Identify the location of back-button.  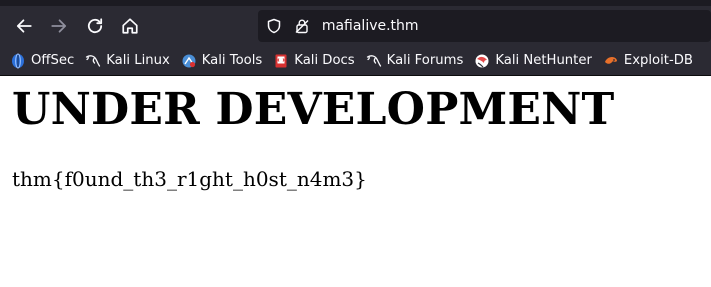
(23, 26).